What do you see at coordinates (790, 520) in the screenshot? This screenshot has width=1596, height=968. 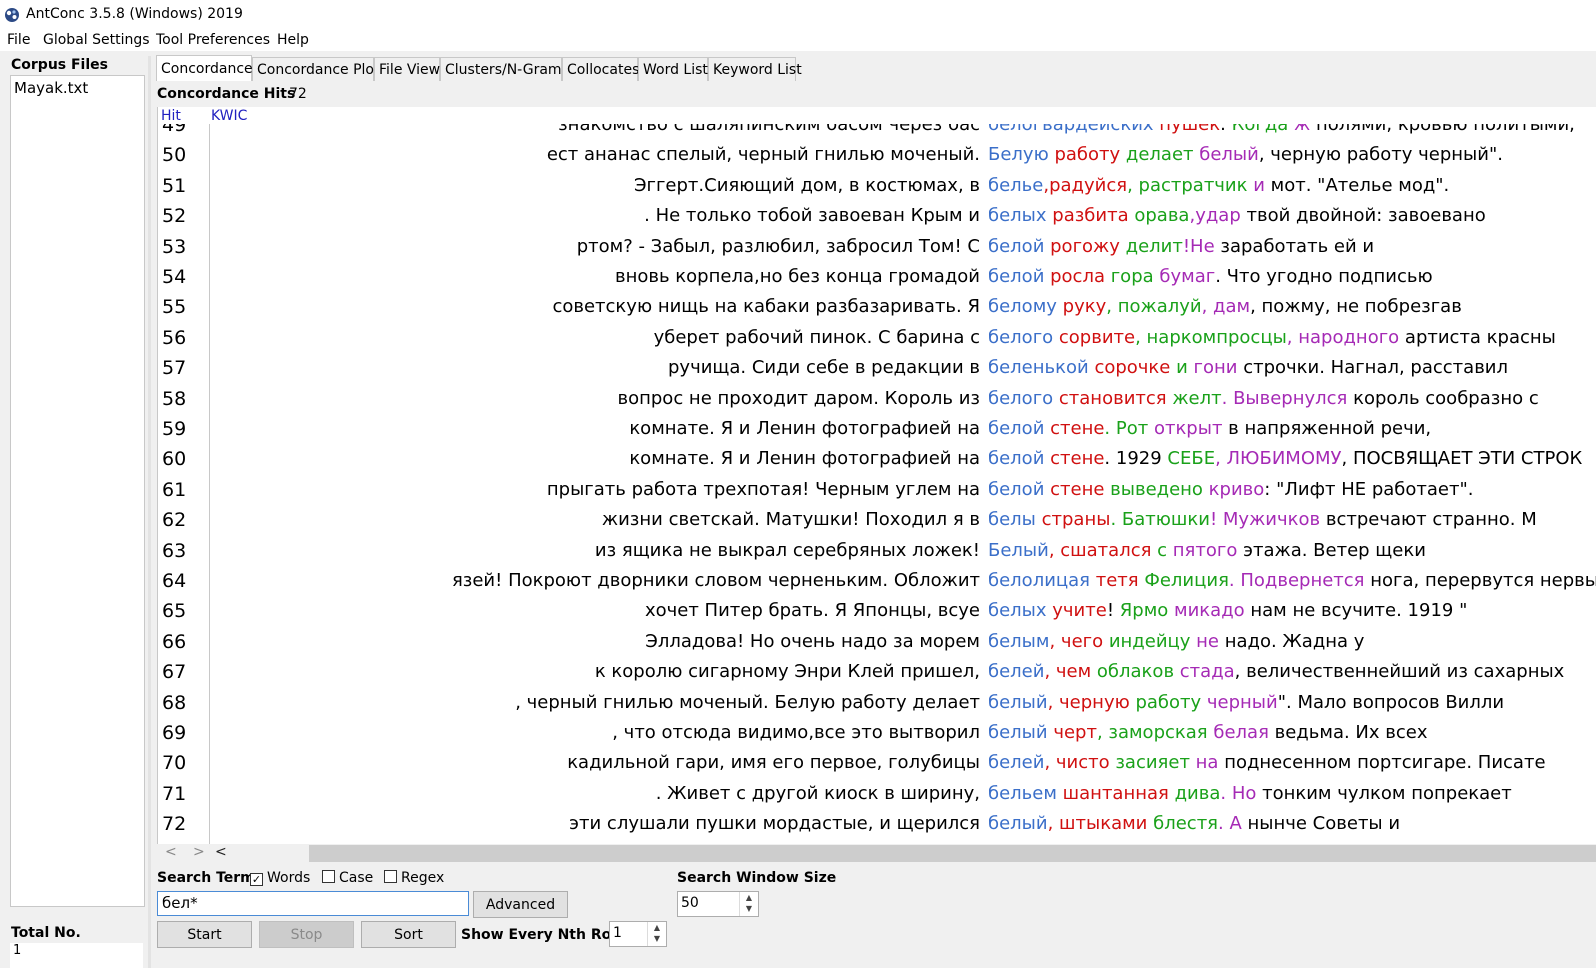 I see `left-context: жизни светскай. Матушки! Походил я в` at bounding box center [790, 520].